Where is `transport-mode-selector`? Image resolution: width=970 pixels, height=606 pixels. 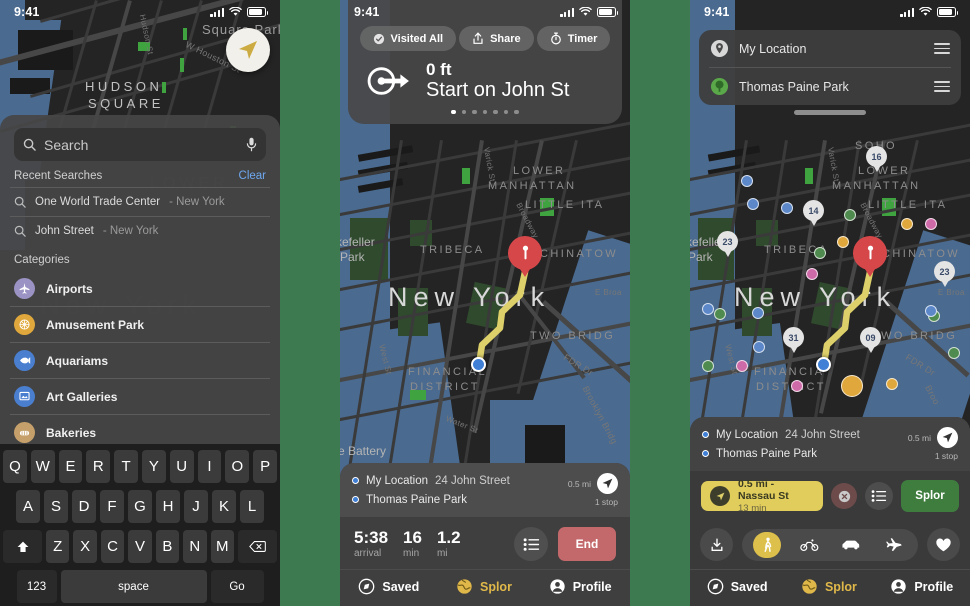 transport-mode-selector is located at coordinates (830, 544).